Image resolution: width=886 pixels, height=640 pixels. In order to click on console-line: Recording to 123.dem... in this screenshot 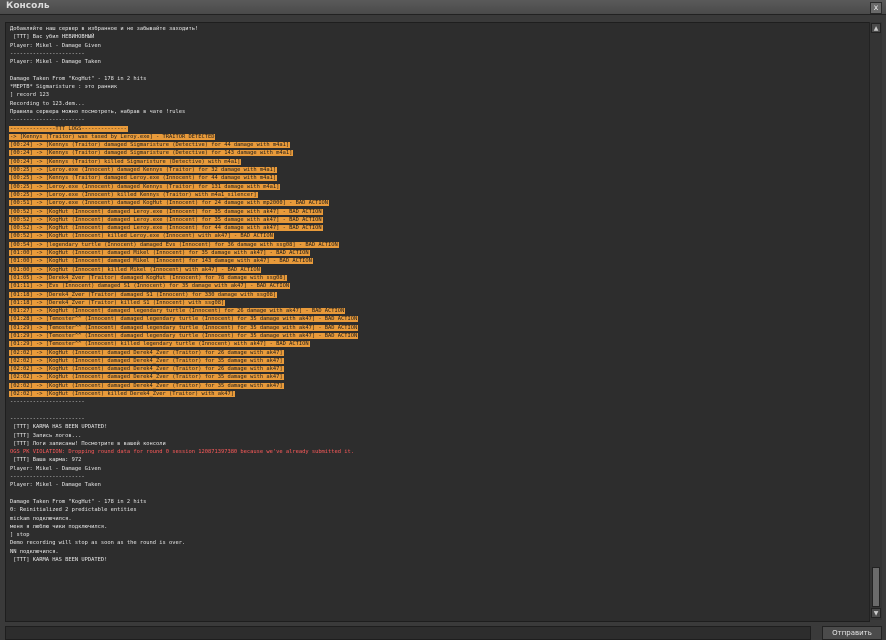, I will do `click(436, 104)`.